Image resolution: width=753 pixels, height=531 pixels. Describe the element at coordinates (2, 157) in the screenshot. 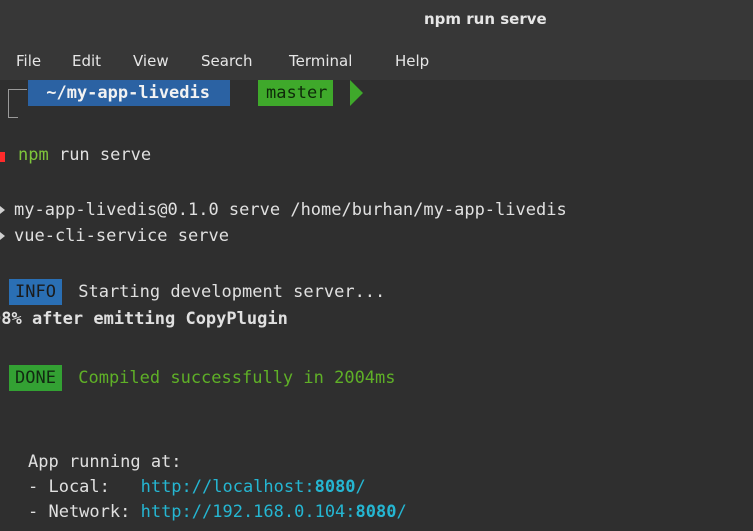

I see `prompt-marker-icon` at that location.